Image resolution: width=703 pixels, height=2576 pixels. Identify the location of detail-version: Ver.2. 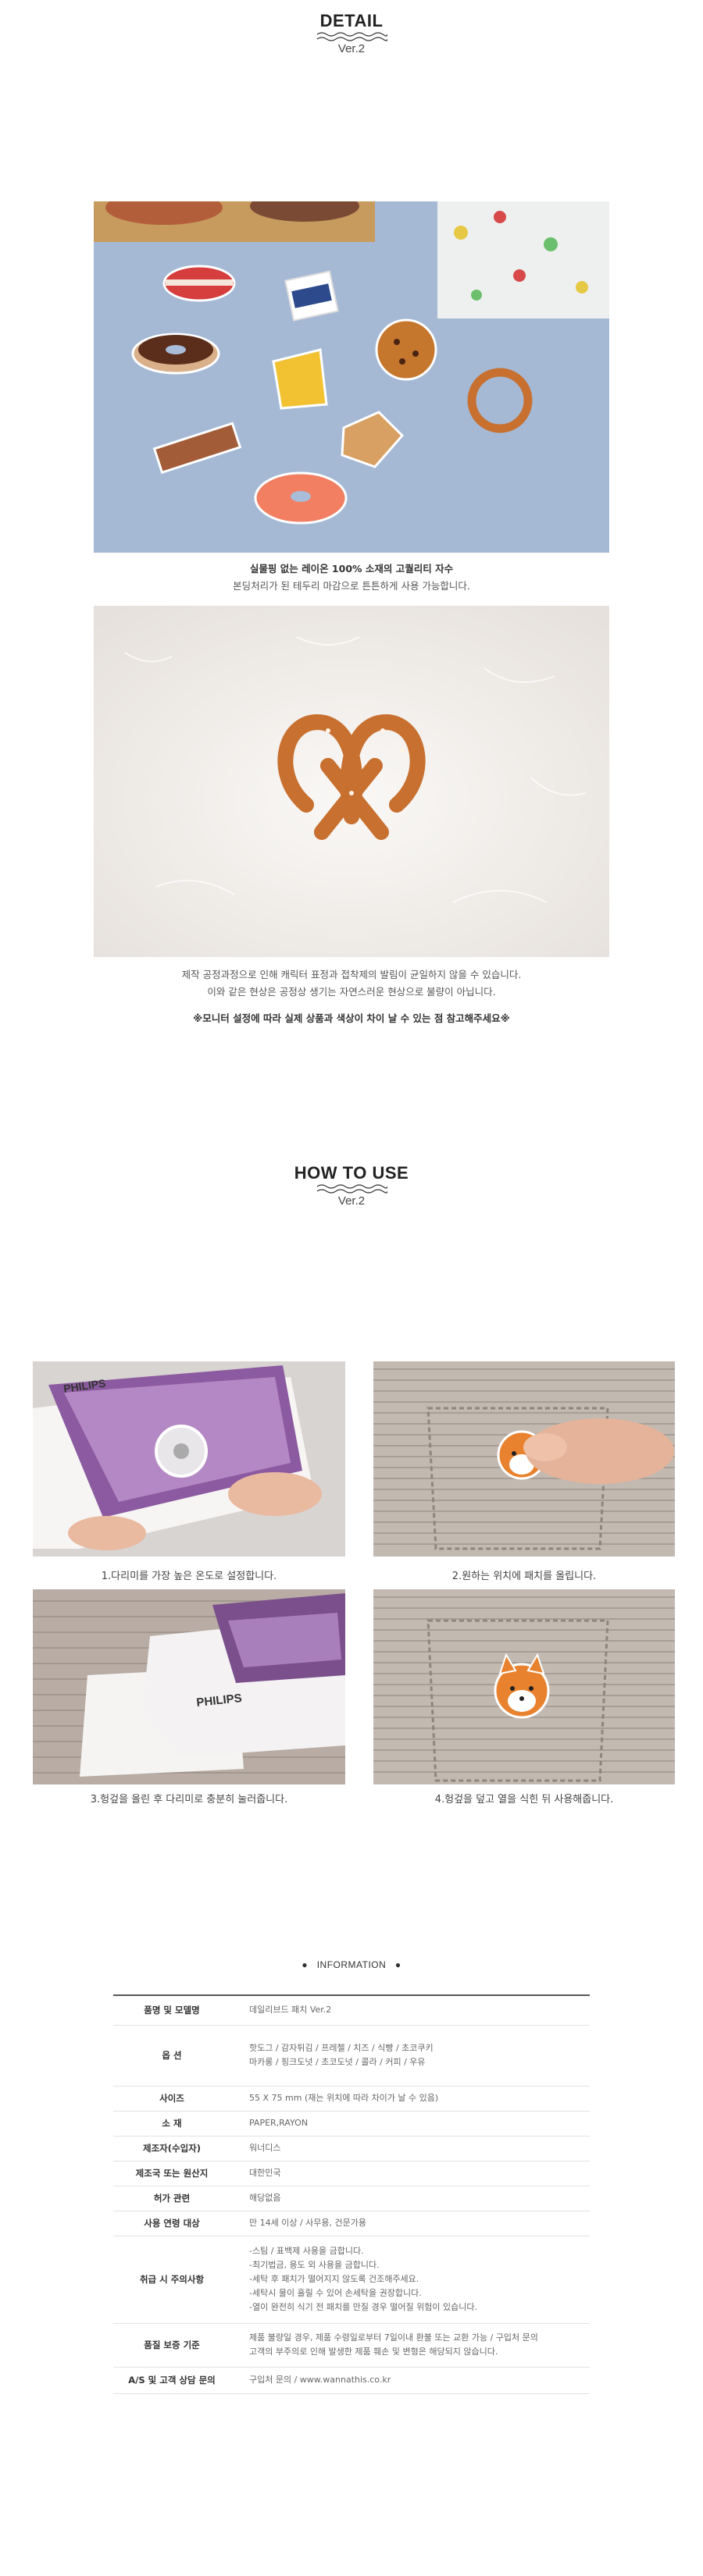
(351, 48).